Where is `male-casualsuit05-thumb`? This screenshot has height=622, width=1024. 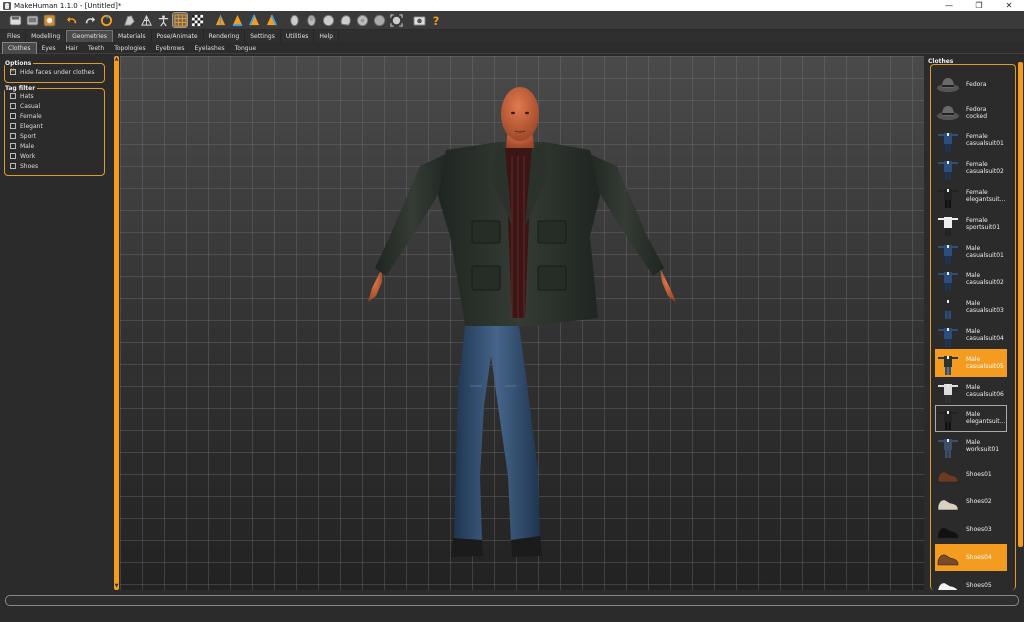 male-casualsuit05-thumb is located at coordinates (948, 363).